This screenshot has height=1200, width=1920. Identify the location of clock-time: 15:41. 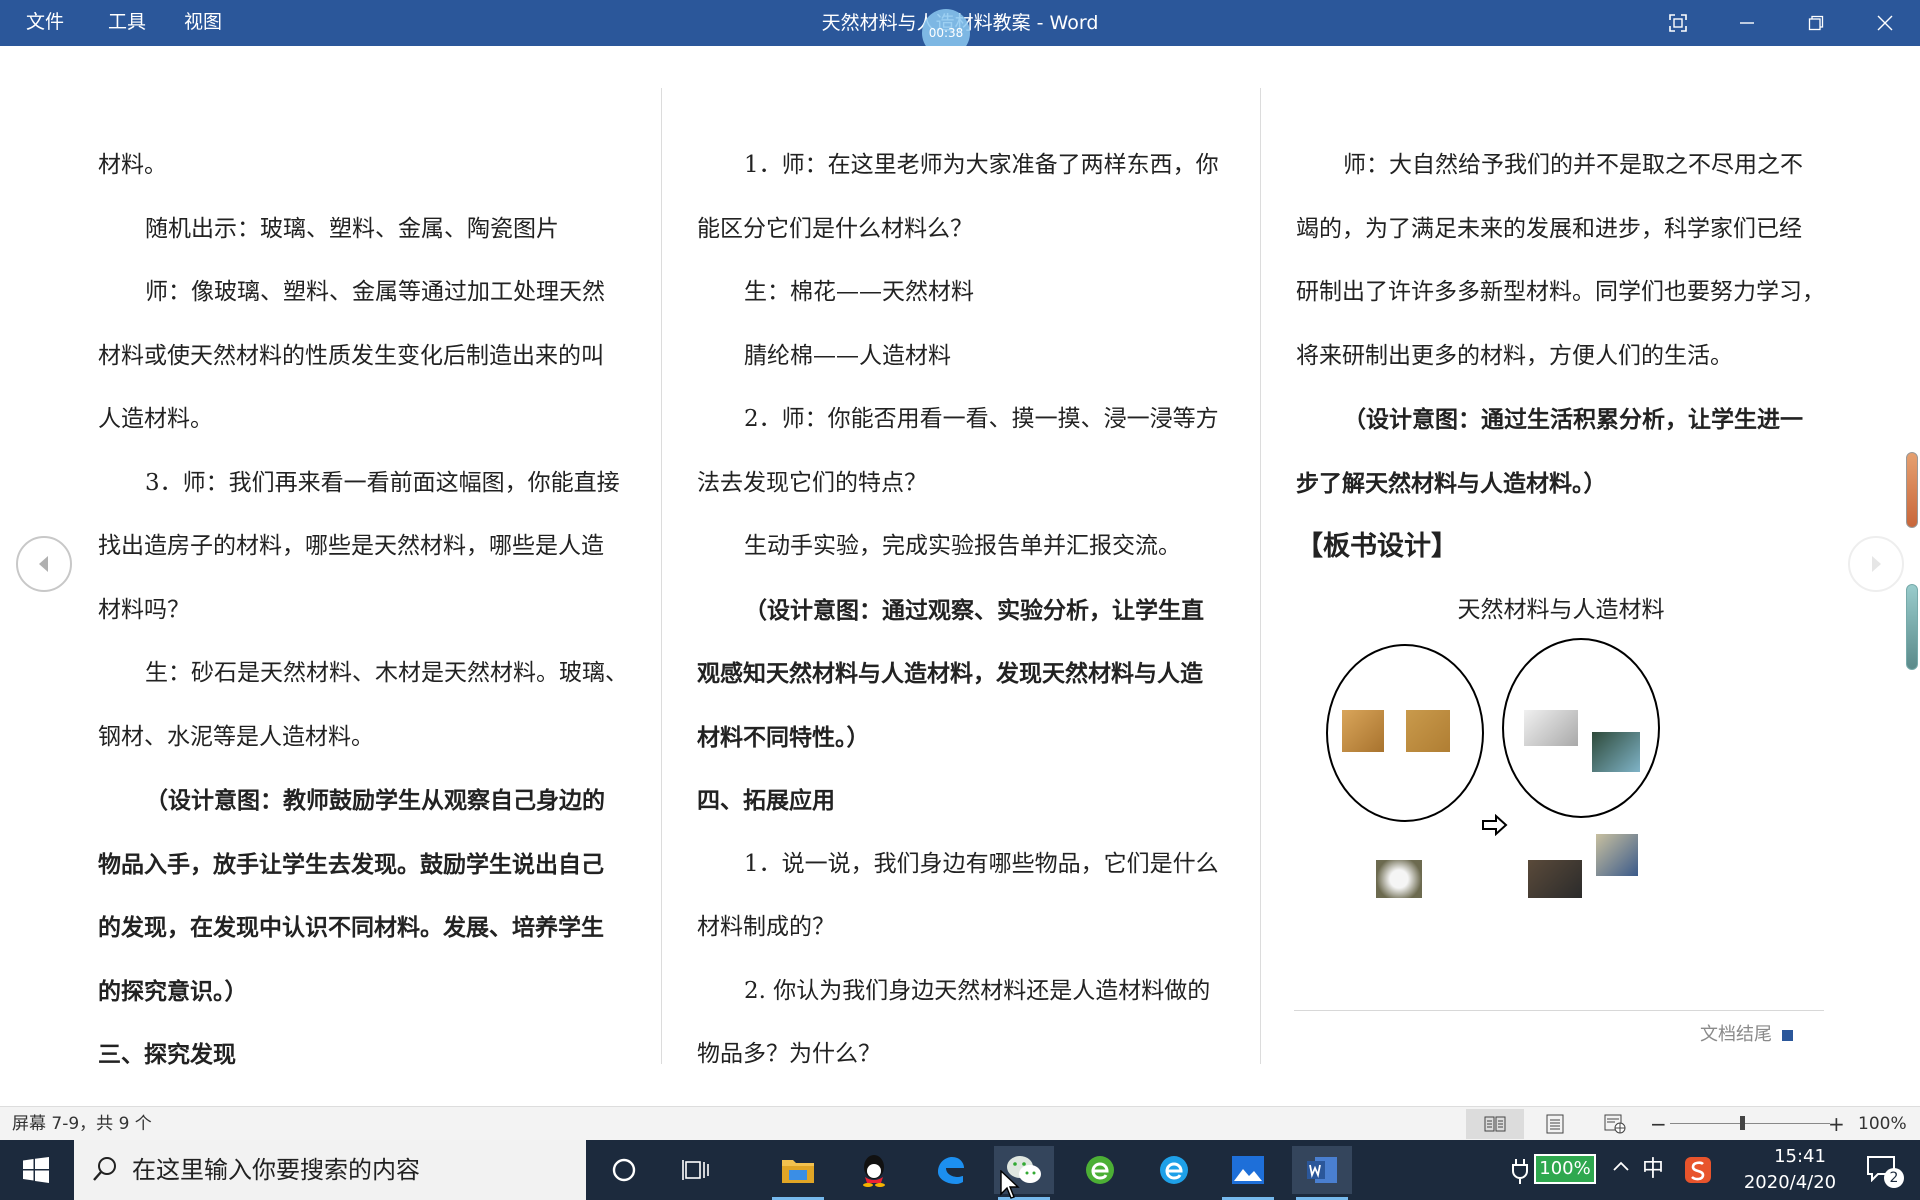
(1800, 1156).